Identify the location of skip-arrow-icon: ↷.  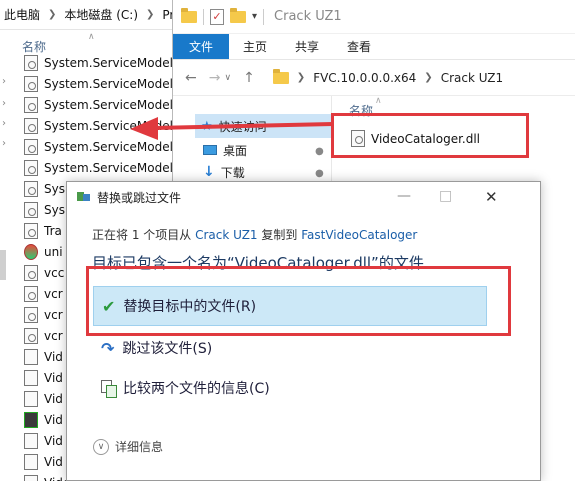
(108, 348).